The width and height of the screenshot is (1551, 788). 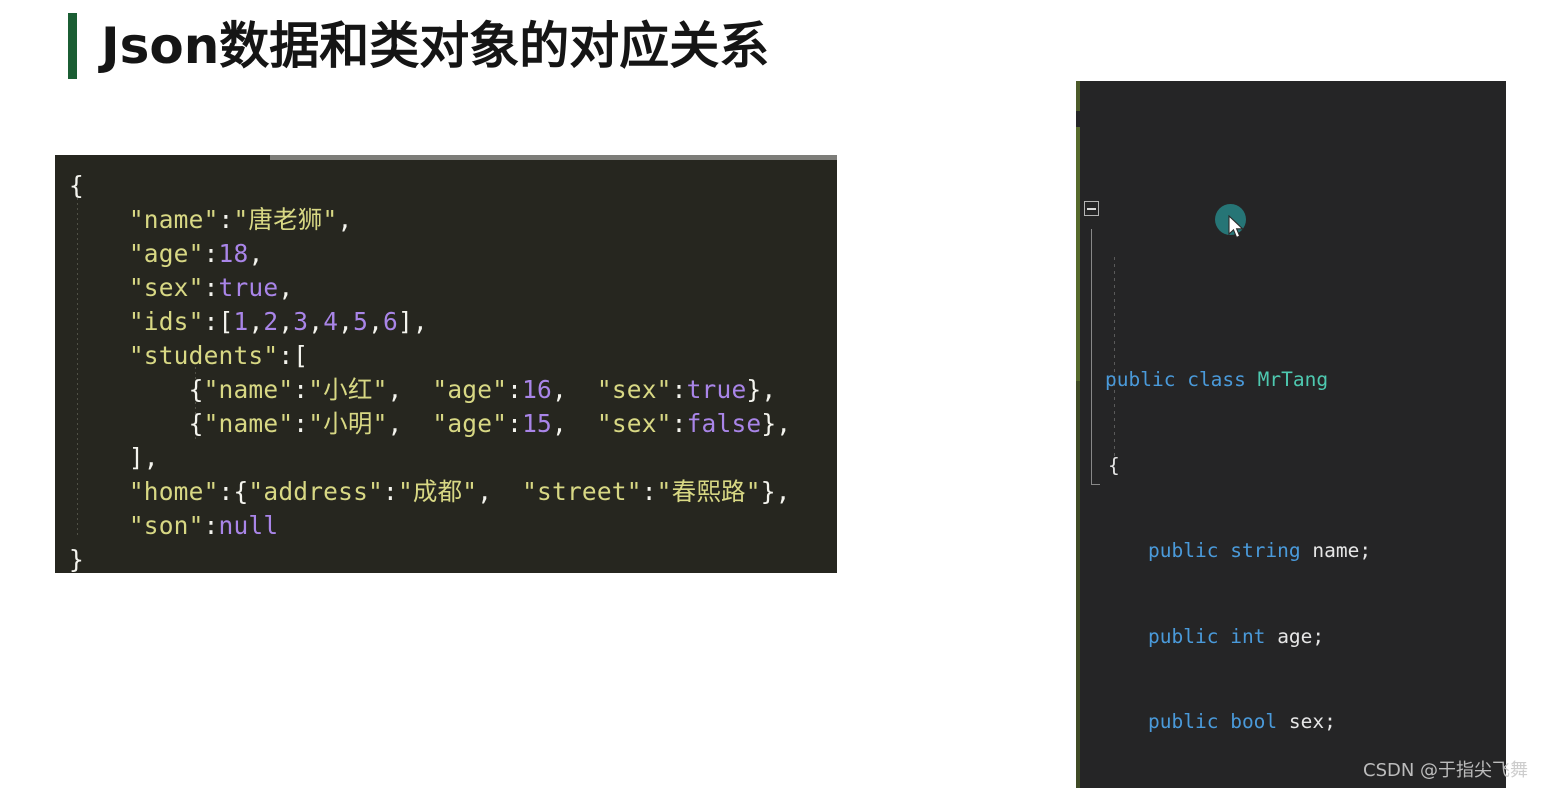 I want to click on field-line: public int age;, so click(x=1291, y=637).